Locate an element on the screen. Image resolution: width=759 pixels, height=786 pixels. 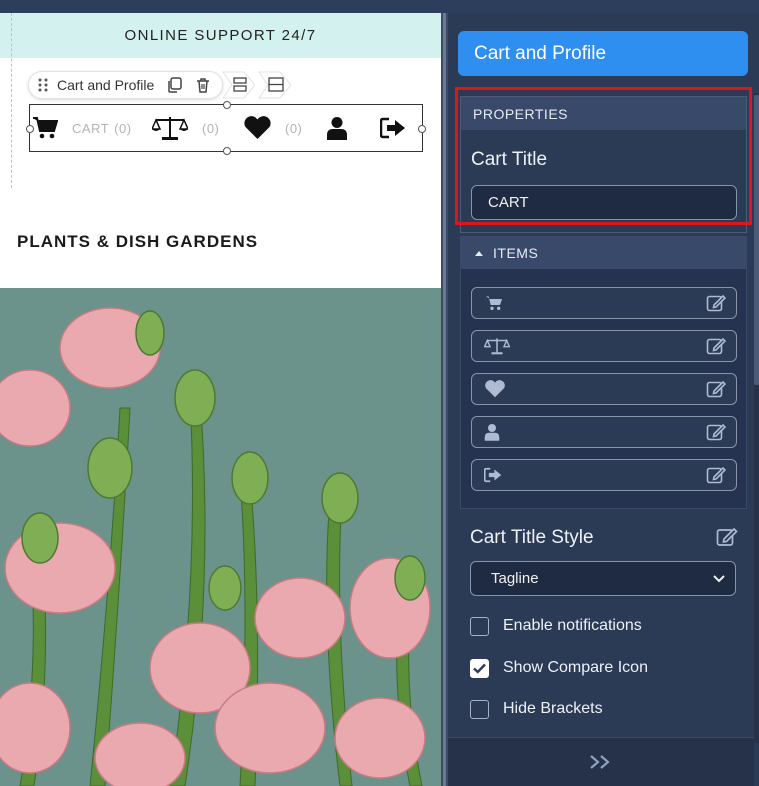
items-label: ITEMS is located at coordinates (516, 253).